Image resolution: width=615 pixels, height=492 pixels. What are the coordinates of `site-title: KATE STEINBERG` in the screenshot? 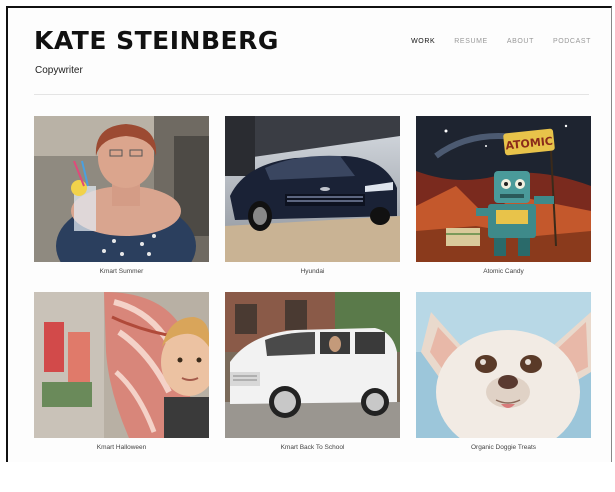 It's located at (156, 40).